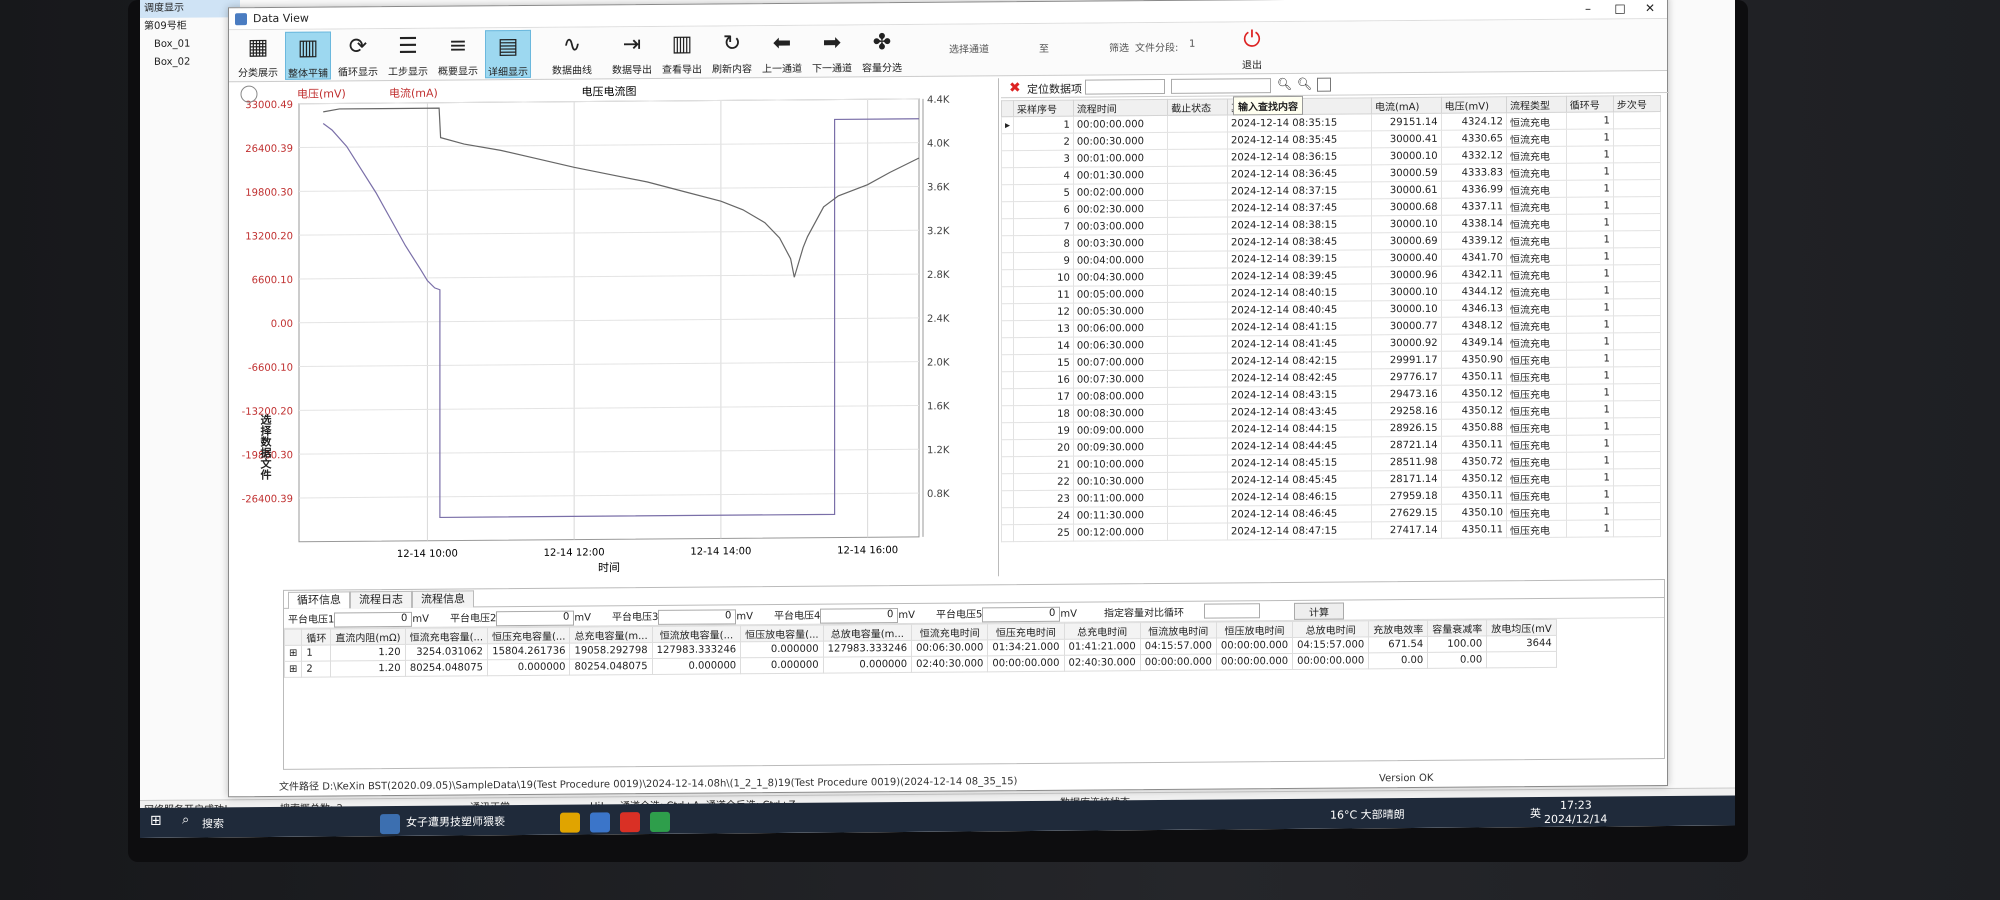  What do you see at coordinates (1650, 9) in the screenshot?
I see `close-button: ✕` at bounding box center [1650, 9].